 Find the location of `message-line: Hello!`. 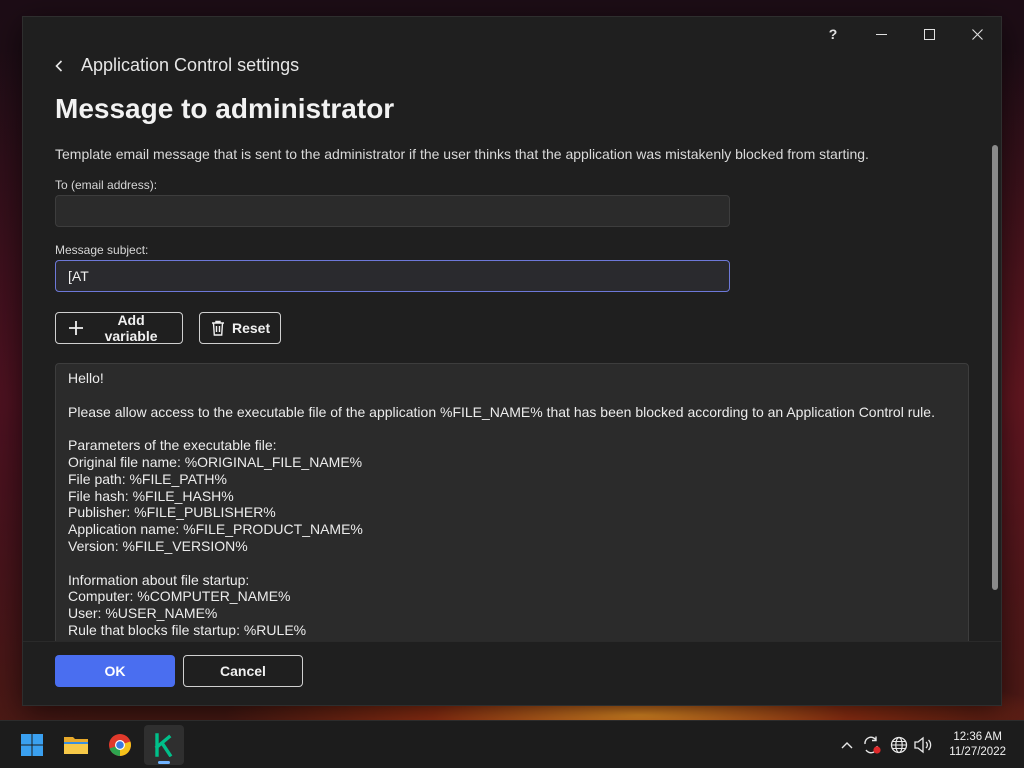

message-line: Hello! is located at coordinates (86, 378).